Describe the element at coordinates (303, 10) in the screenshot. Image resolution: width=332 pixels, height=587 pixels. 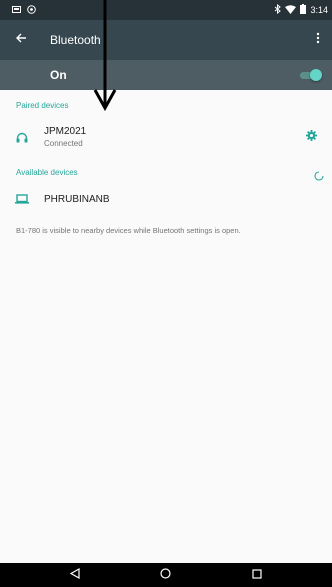
I see `battery-icon` at that location.